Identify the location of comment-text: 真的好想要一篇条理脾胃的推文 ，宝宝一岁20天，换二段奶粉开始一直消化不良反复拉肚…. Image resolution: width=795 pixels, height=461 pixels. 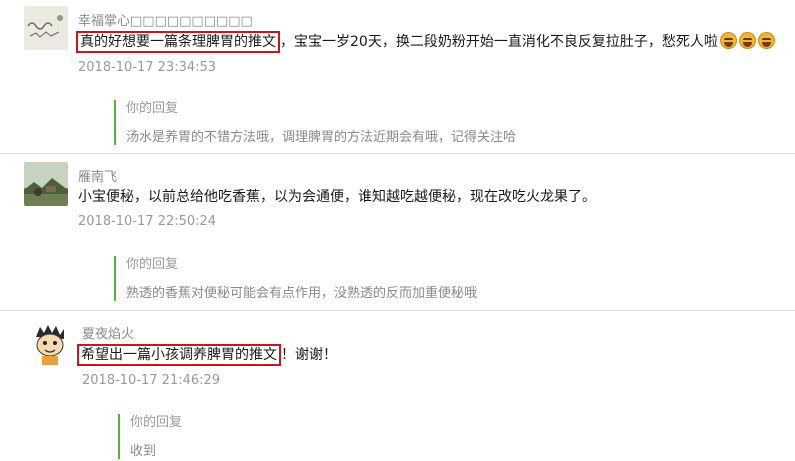
(425, 42).